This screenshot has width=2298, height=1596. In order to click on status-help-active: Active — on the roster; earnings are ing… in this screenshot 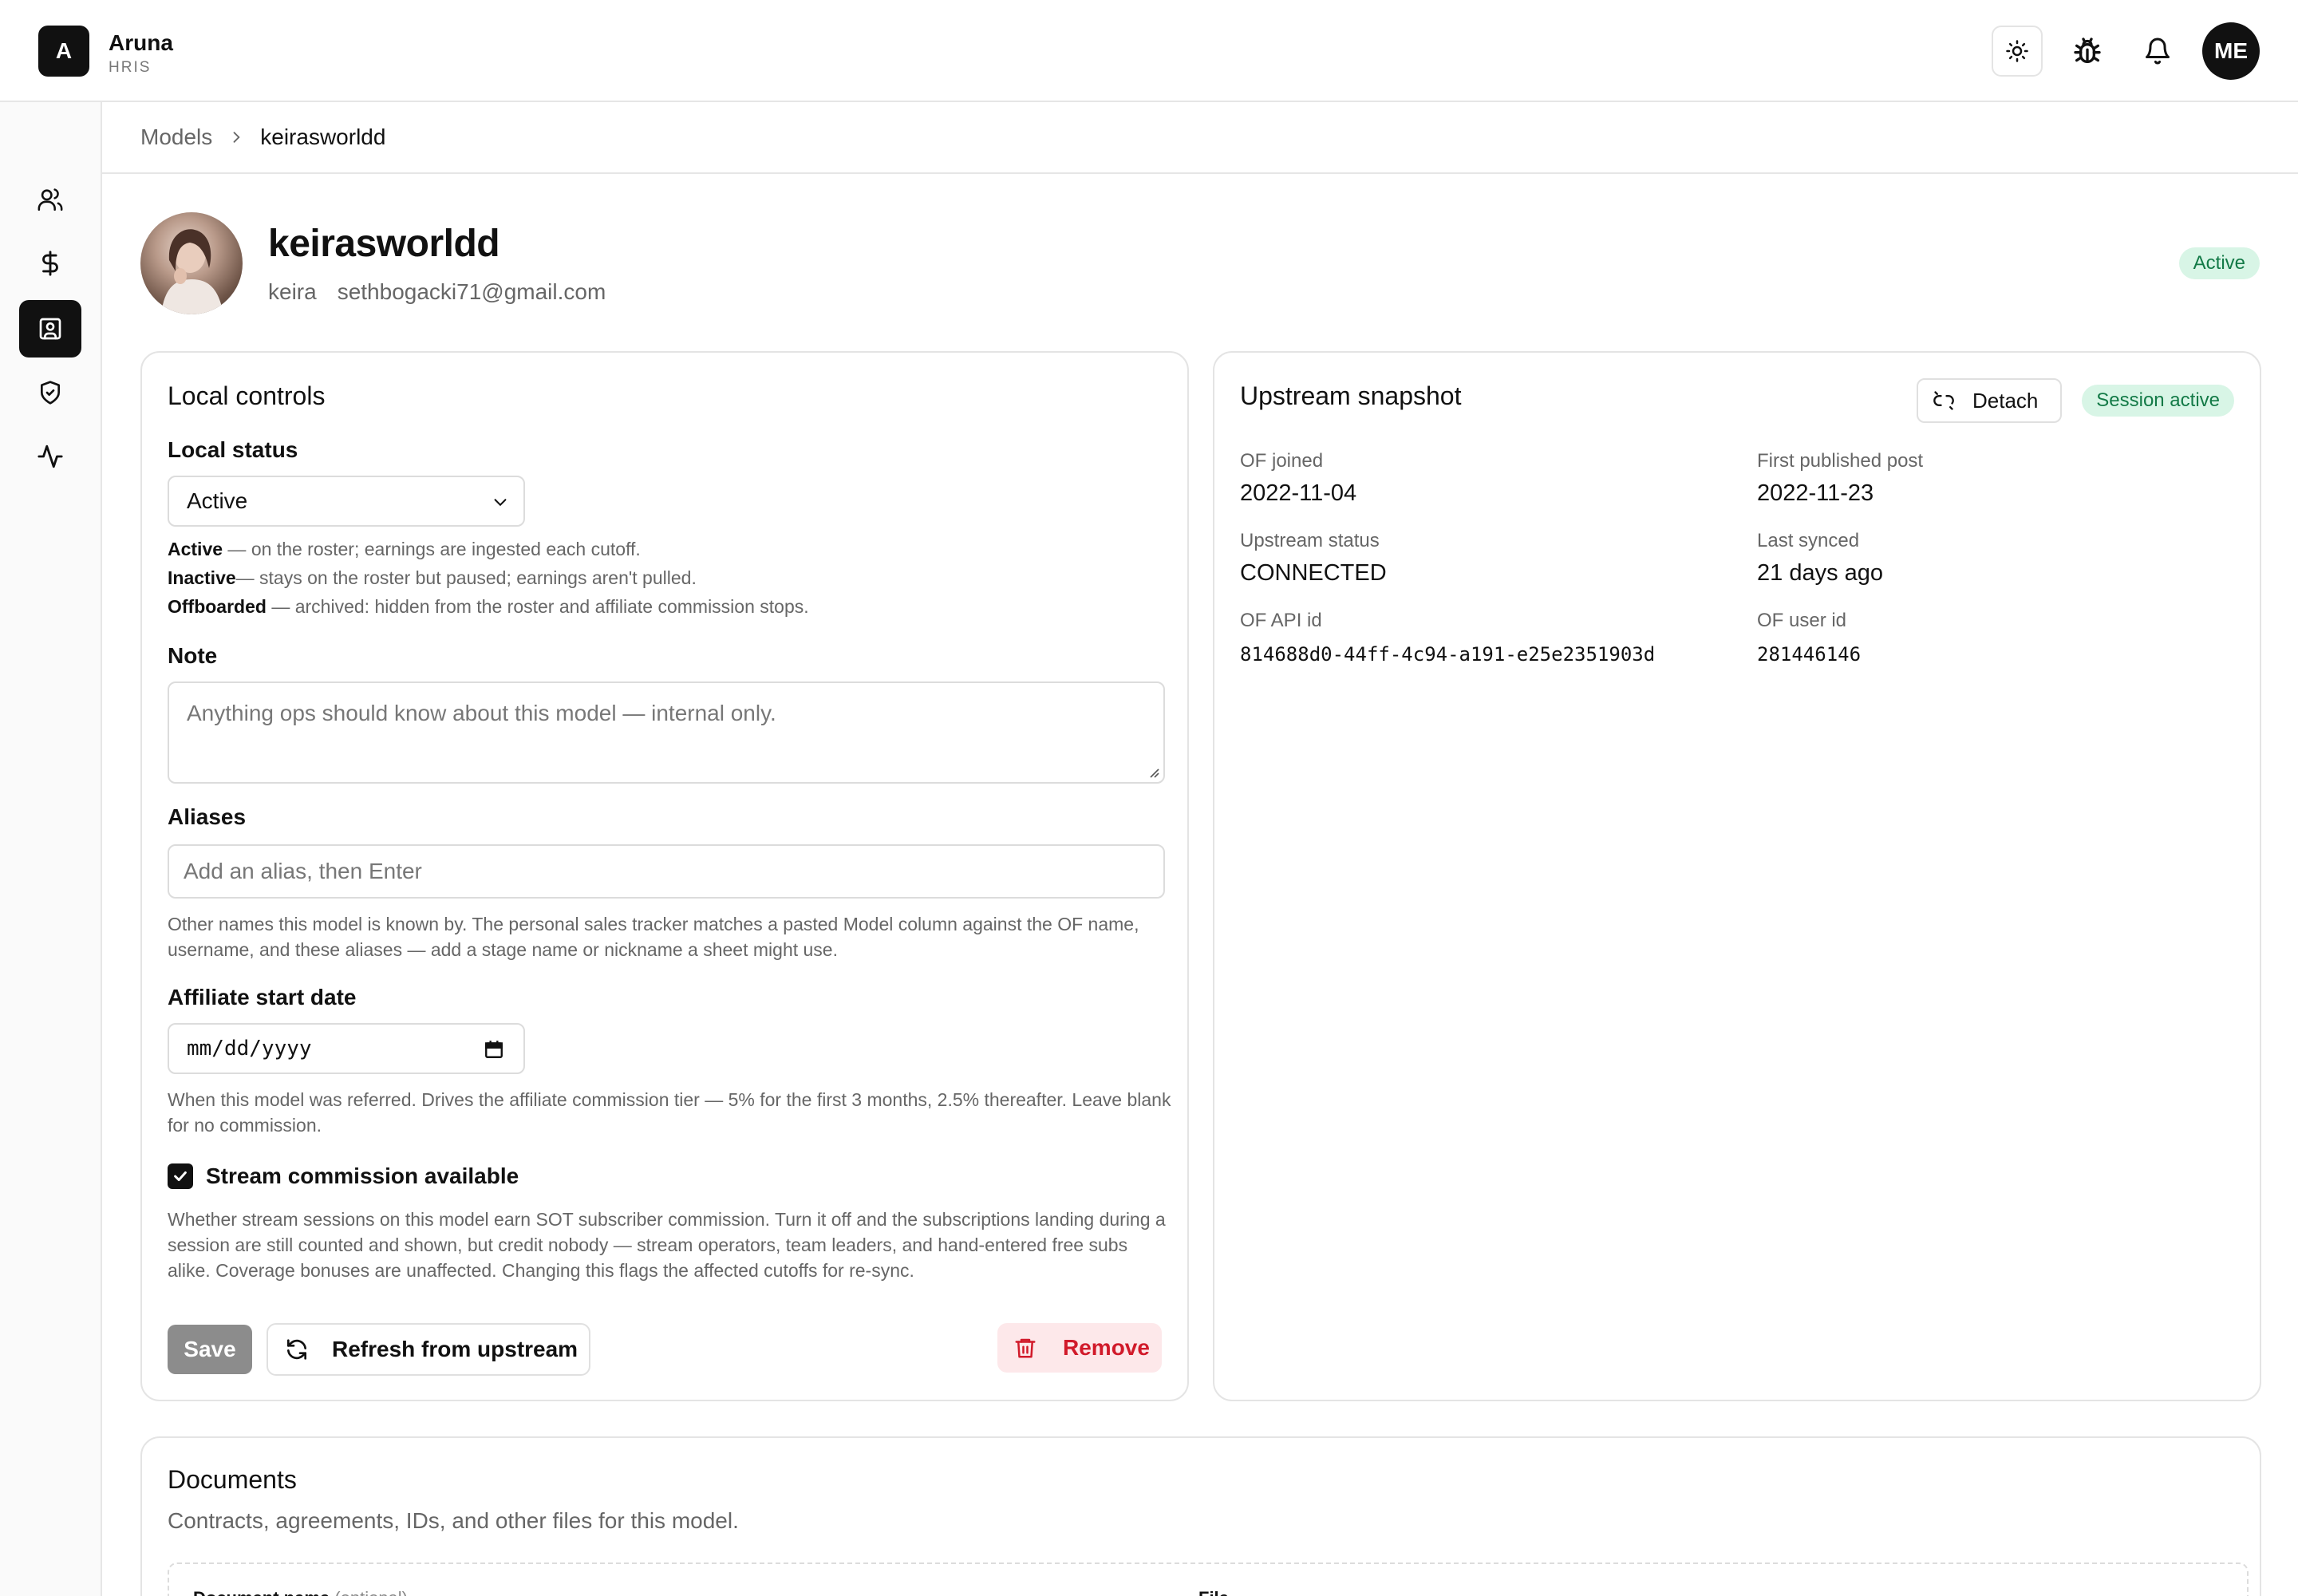, I will do `click(405, 549)`.